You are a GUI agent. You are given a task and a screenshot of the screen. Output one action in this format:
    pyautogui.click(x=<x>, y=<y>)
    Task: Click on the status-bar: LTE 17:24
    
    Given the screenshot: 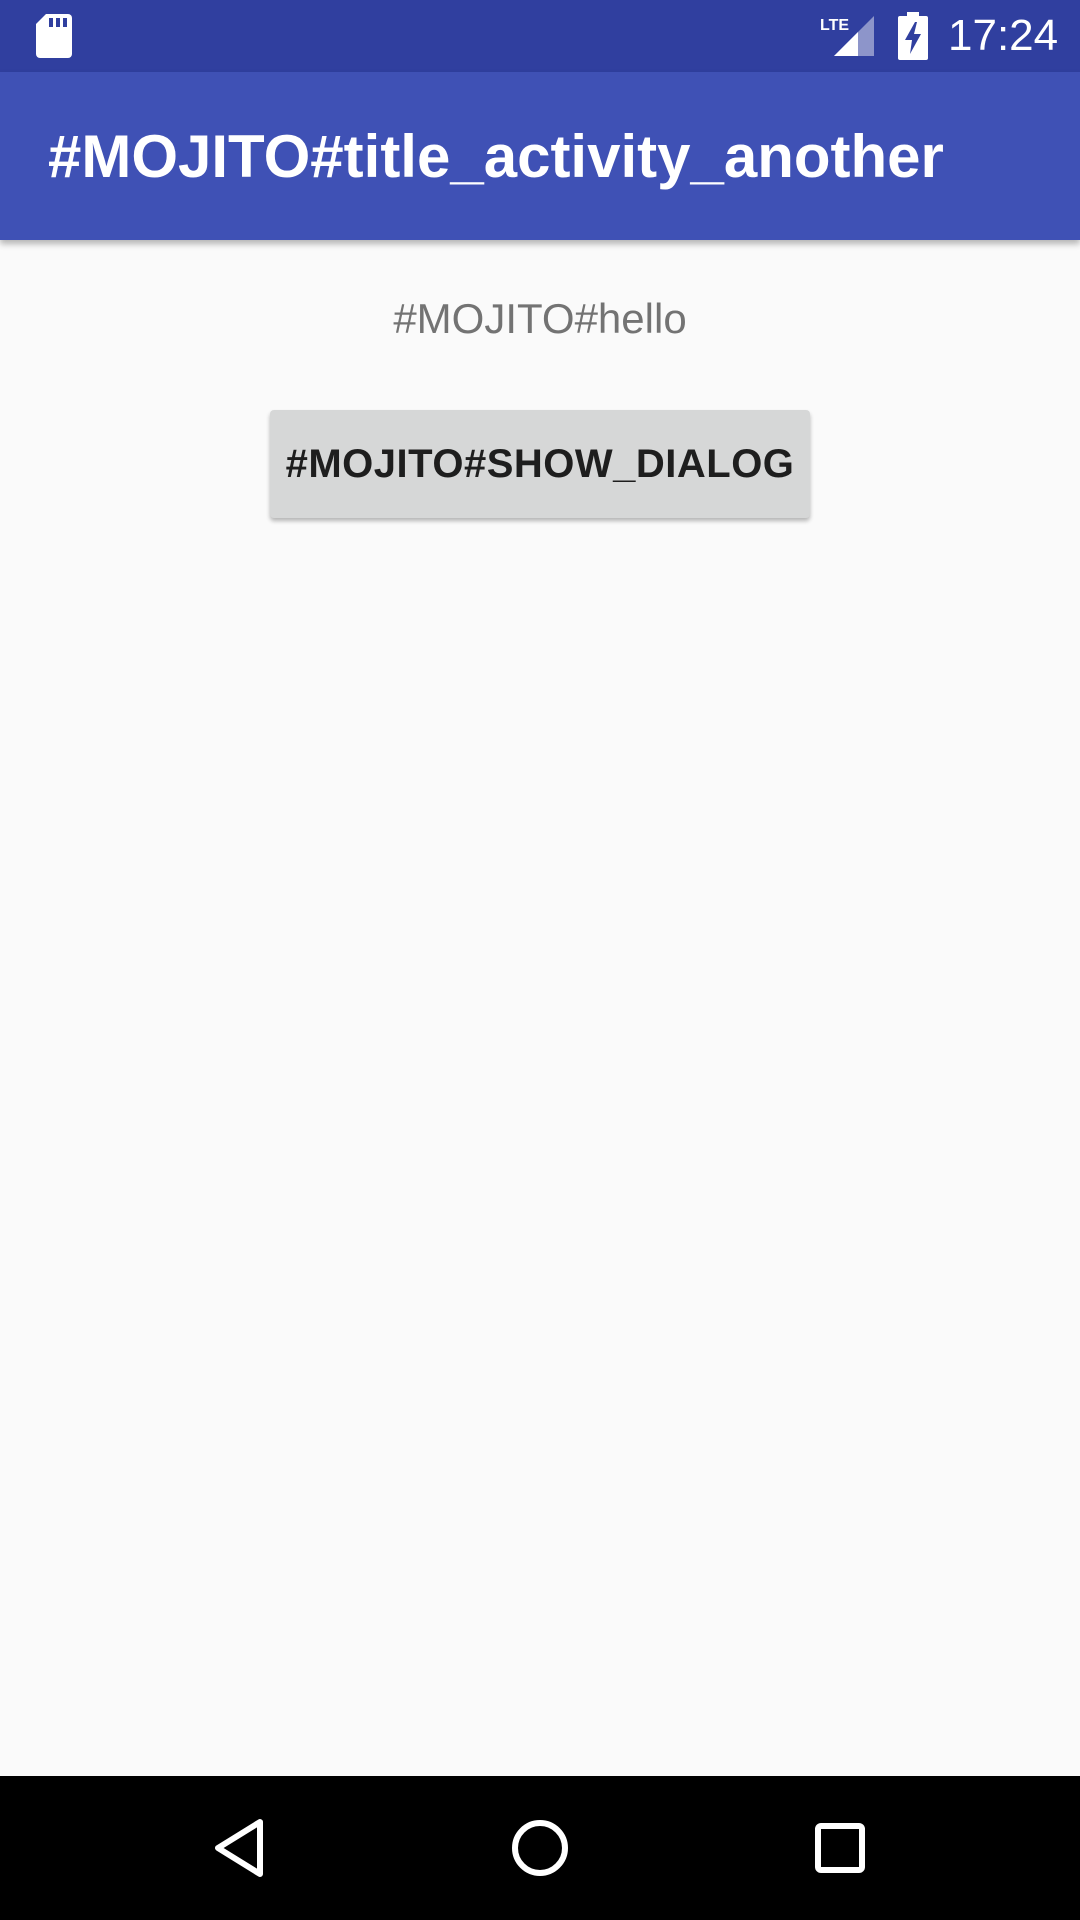 What is the action you would take?
    pyautogui.click(x=540, y=36)
    